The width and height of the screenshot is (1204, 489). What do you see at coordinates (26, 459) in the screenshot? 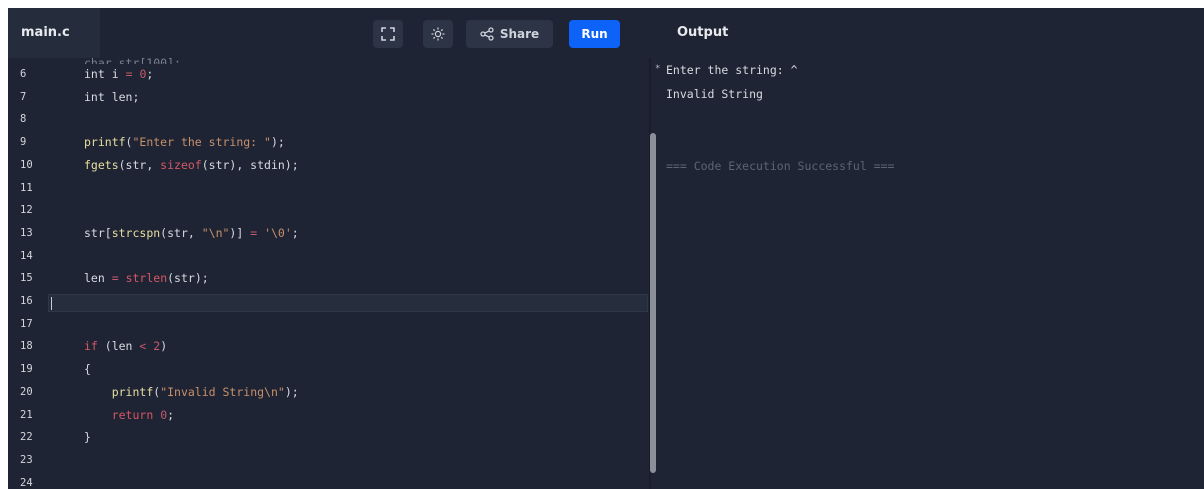
I see `line-number: 23` at bounding box center [26, 459].